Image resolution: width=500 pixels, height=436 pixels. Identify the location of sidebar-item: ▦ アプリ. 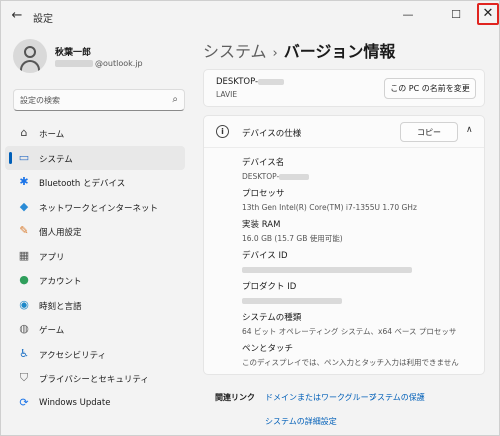
(95, 256).